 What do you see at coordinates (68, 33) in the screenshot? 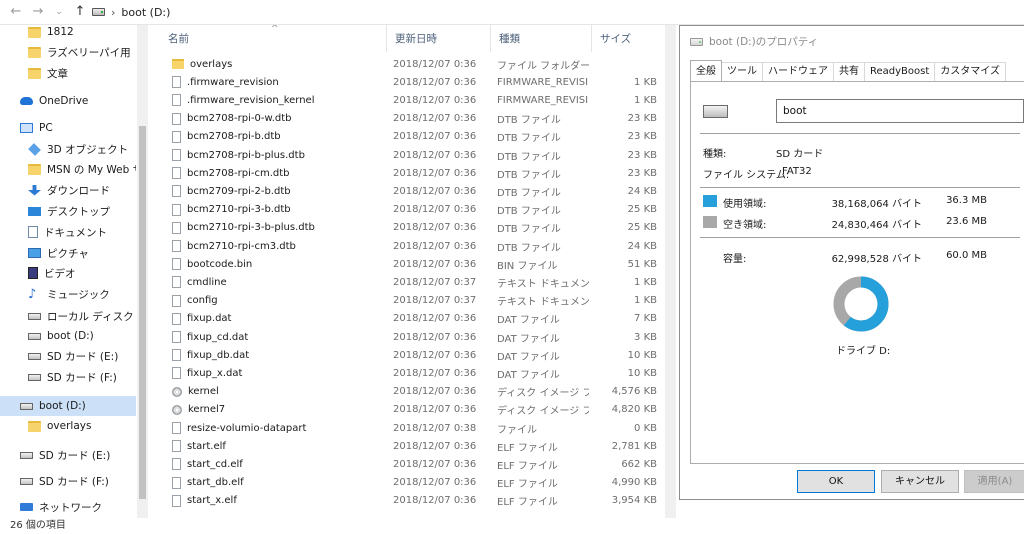
I see `sidebar-item: 1812` at bounding box center [68, 33].